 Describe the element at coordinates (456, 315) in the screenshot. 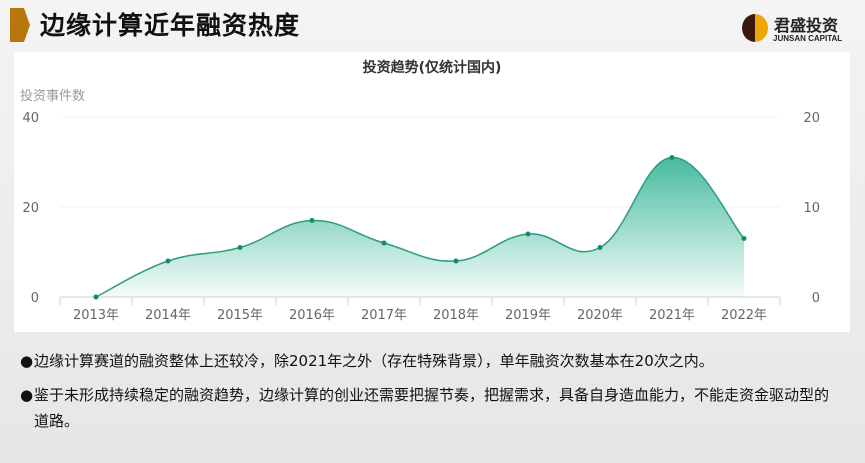

I see `x-tick-label: 2018年` at that location.